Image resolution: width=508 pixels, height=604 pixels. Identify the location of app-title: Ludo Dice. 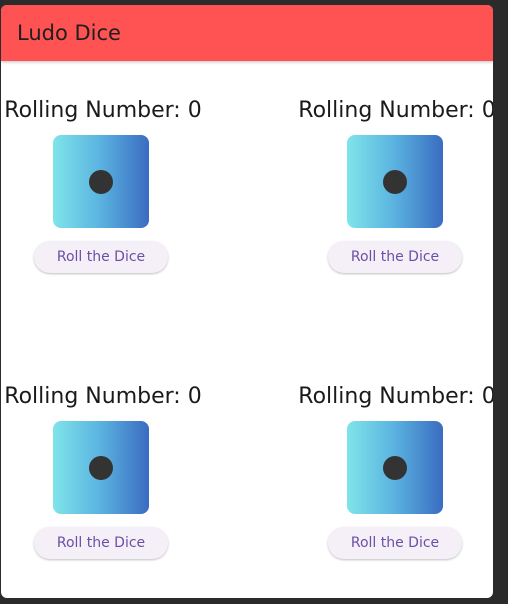
(69, 33).